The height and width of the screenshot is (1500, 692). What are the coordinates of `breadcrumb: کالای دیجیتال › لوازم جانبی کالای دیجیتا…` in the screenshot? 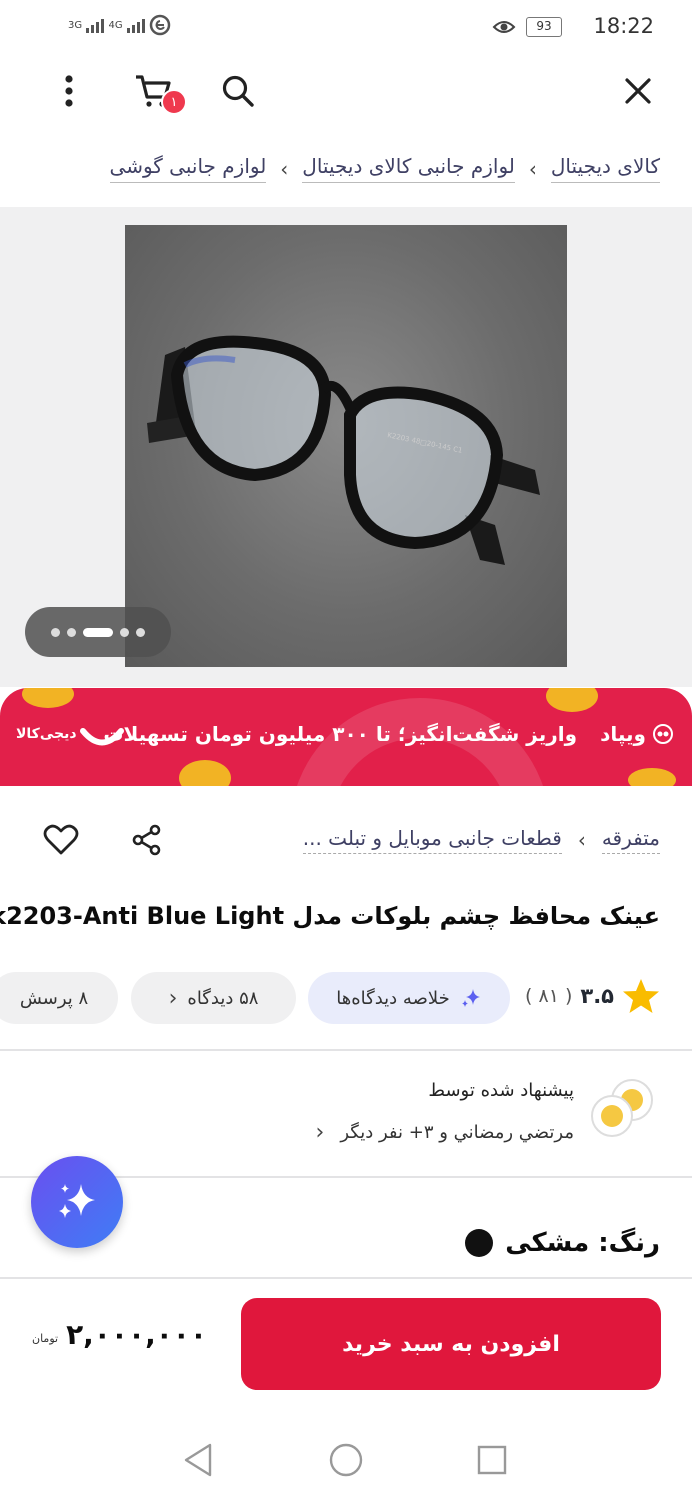 It's located at (384, 168).